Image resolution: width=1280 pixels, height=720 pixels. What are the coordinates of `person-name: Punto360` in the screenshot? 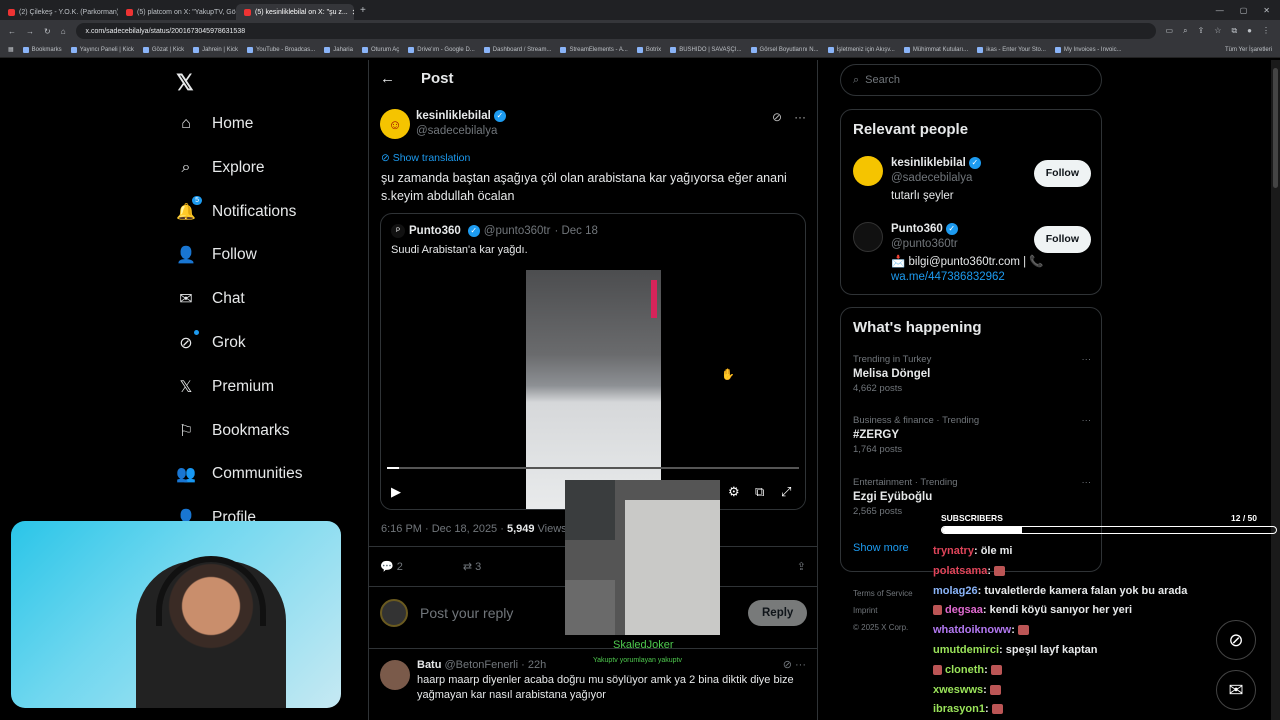 It's located at (917, 229).